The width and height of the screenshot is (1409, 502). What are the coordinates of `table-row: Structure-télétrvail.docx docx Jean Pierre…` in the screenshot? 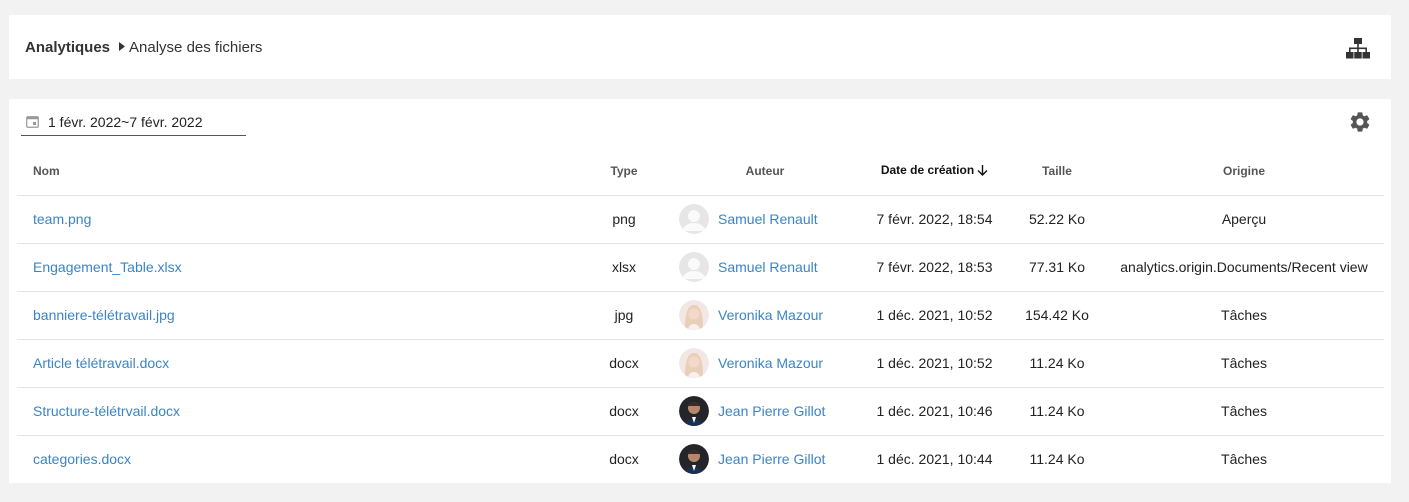 It's located at (700, 411).